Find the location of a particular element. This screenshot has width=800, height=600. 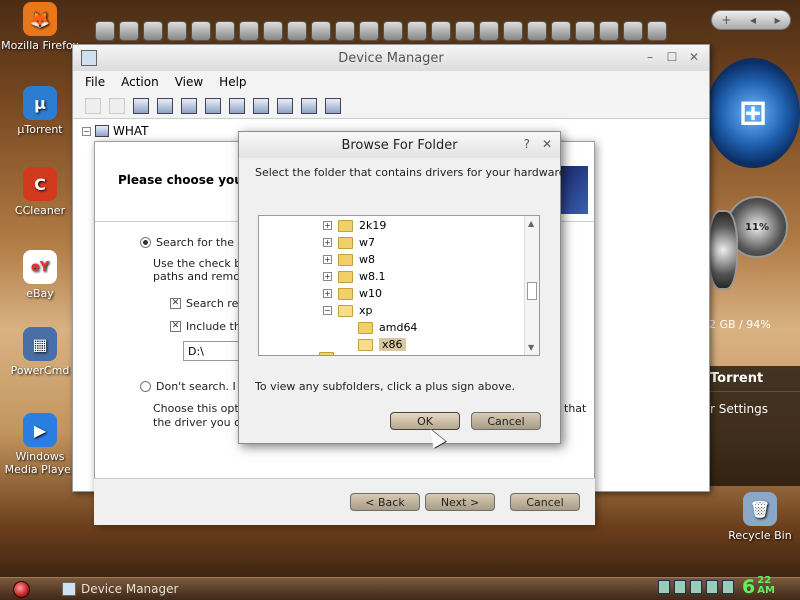

scroll-down-icon: ▼ is located at coordinates (531, 347).